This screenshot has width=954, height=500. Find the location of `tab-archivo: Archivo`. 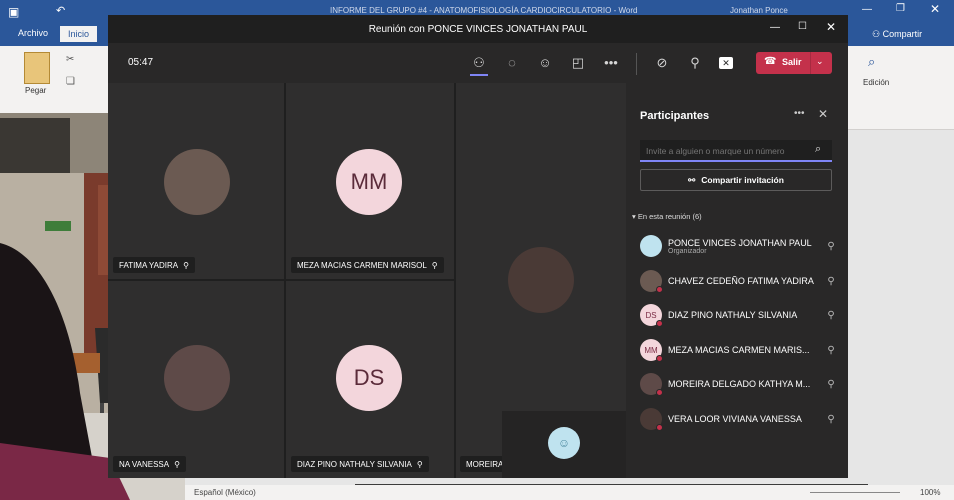

tab-archivo: Archivo is located at coordinates (33, 33).